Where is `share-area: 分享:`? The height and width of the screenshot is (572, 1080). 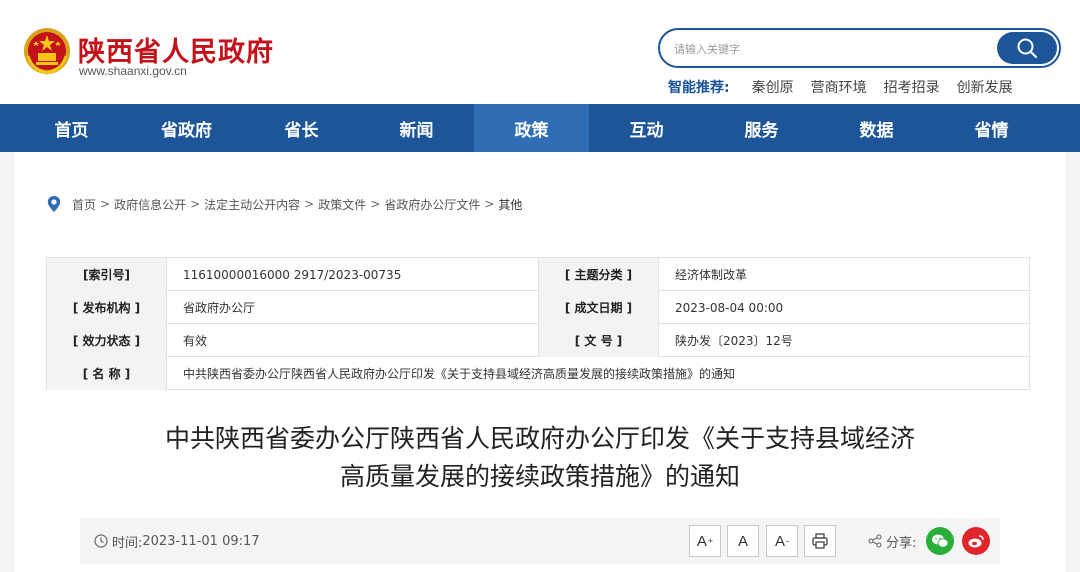 share-area: 分享: is located at coordinates (892, 541).